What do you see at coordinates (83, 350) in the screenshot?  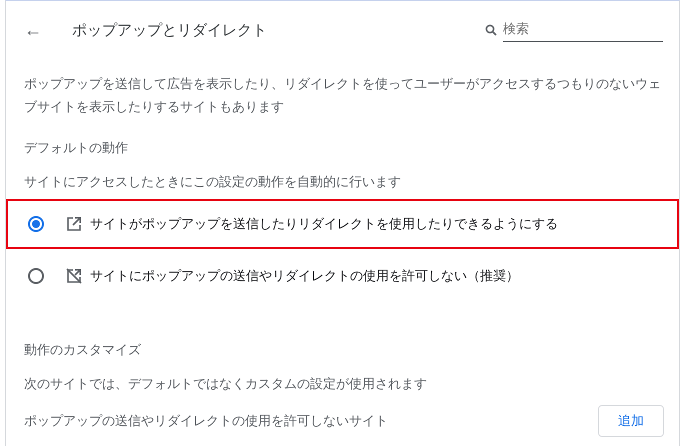 I see `section-heading: 動作のカスタマイズ` at bounding box center [83, 350].